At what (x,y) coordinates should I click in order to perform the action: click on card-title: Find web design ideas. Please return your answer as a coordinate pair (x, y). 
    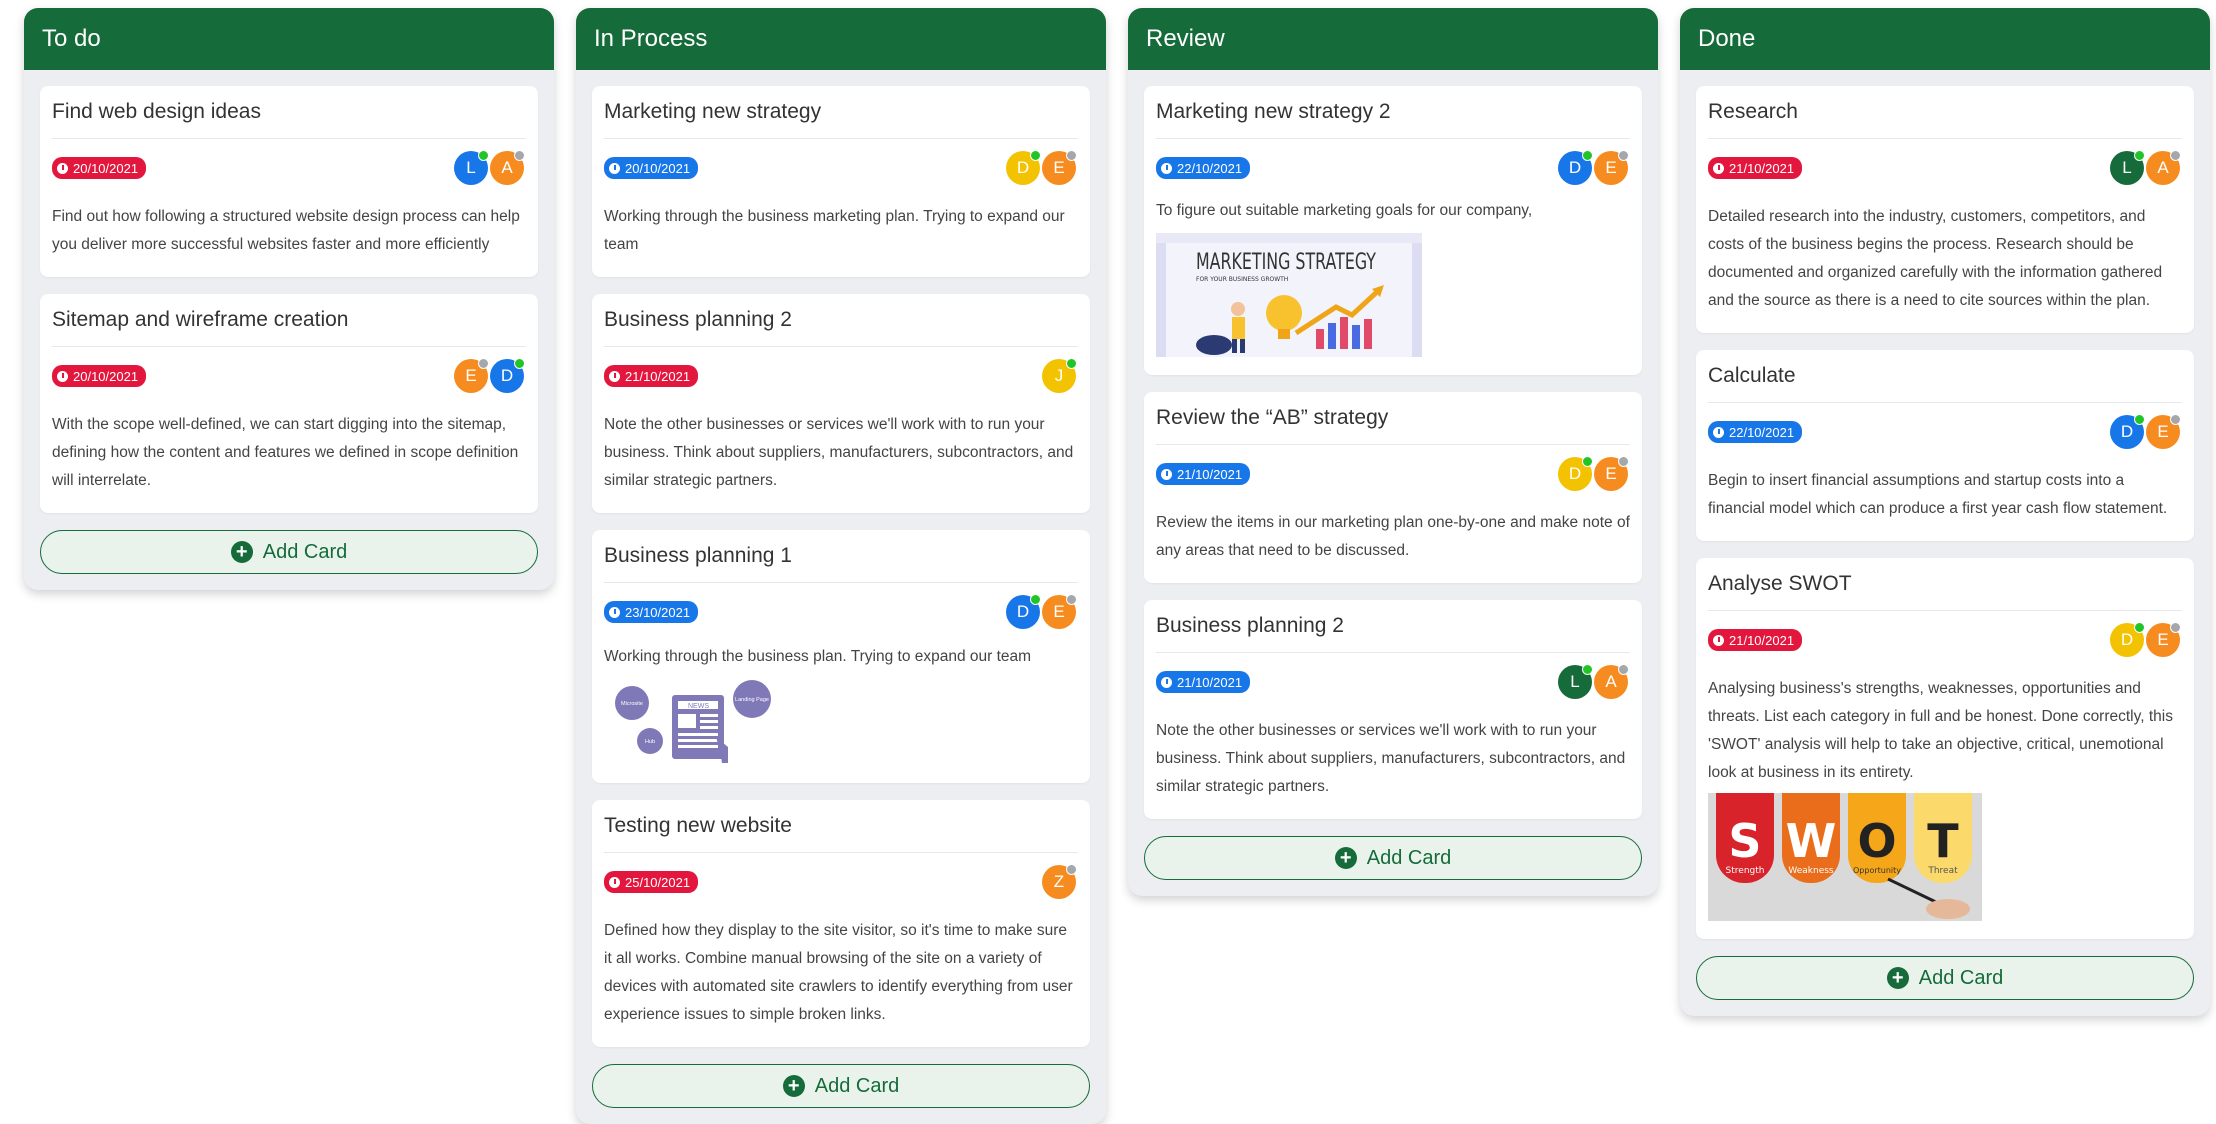
    Looking at the image, I should click on (289, 118).